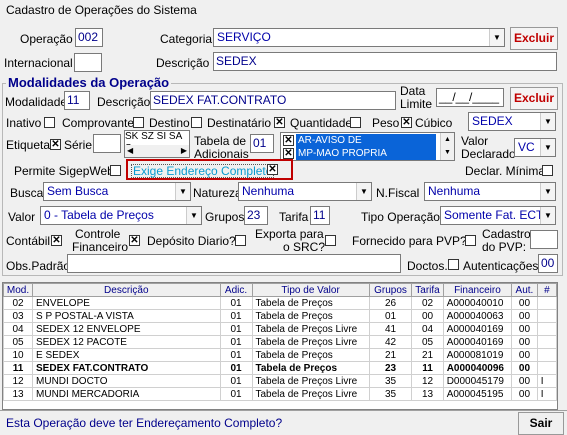 This screenshot has height=435, width=567. What do you see at coordinates (310, 290) in the screenshot?
I see `grid-header-cell: Tipo de Valor` at bounding box center [310, 290].